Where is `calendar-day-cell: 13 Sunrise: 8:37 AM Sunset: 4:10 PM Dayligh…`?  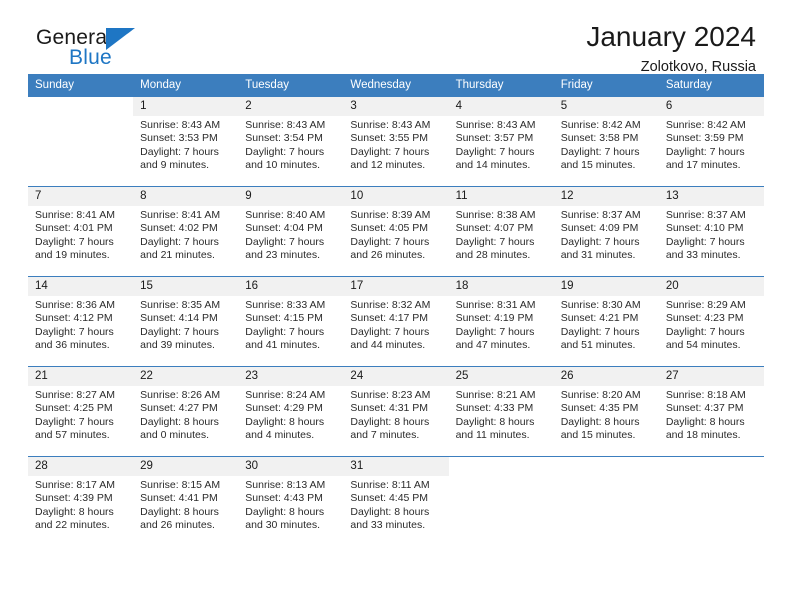
calendar-day-cell: 13 Sunrise: 8:37 AM Sunset: 4:10 PM Dayligh… is located at coordinates (711, 231).